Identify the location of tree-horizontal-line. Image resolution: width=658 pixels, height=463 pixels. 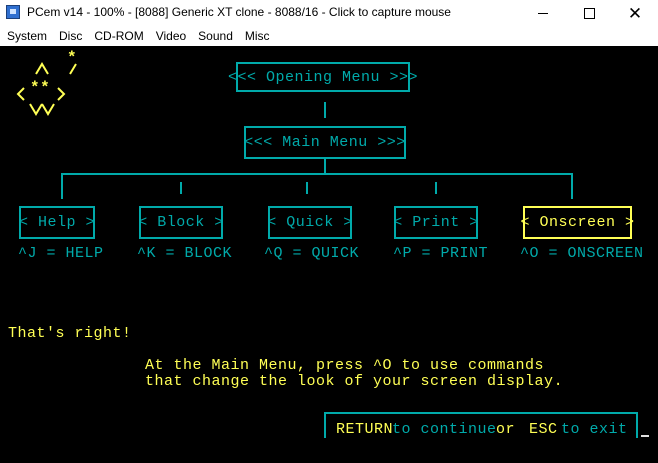
(317, 174).